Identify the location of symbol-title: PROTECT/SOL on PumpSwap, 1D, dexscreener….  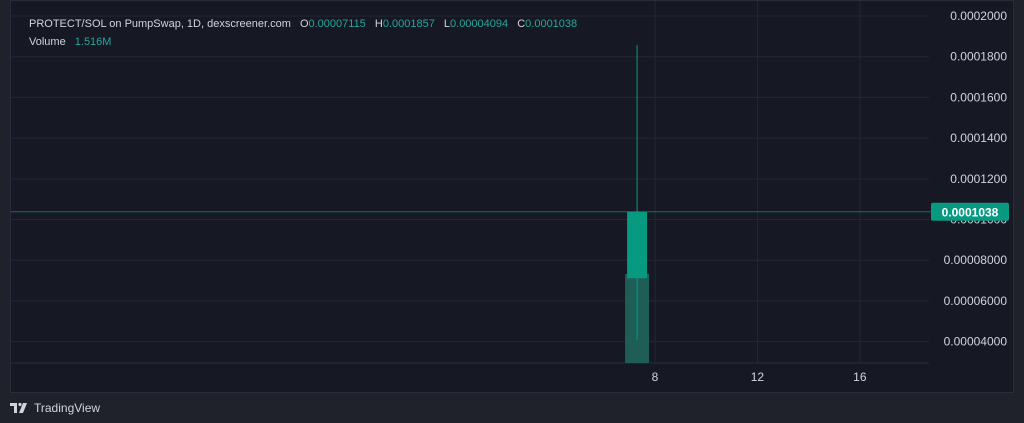
(160, 24).